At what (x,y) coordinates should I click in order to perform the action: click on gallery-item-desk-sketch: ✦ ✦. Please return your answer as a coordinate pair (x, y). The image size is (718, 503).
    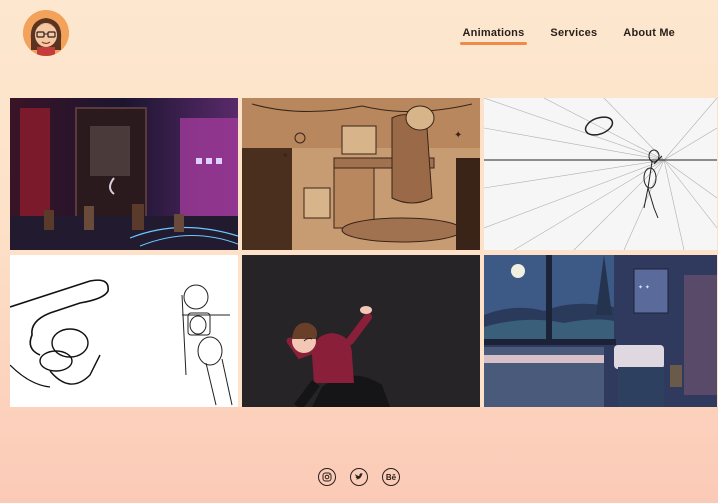
    Looking at the image, I should click on (361, 174).